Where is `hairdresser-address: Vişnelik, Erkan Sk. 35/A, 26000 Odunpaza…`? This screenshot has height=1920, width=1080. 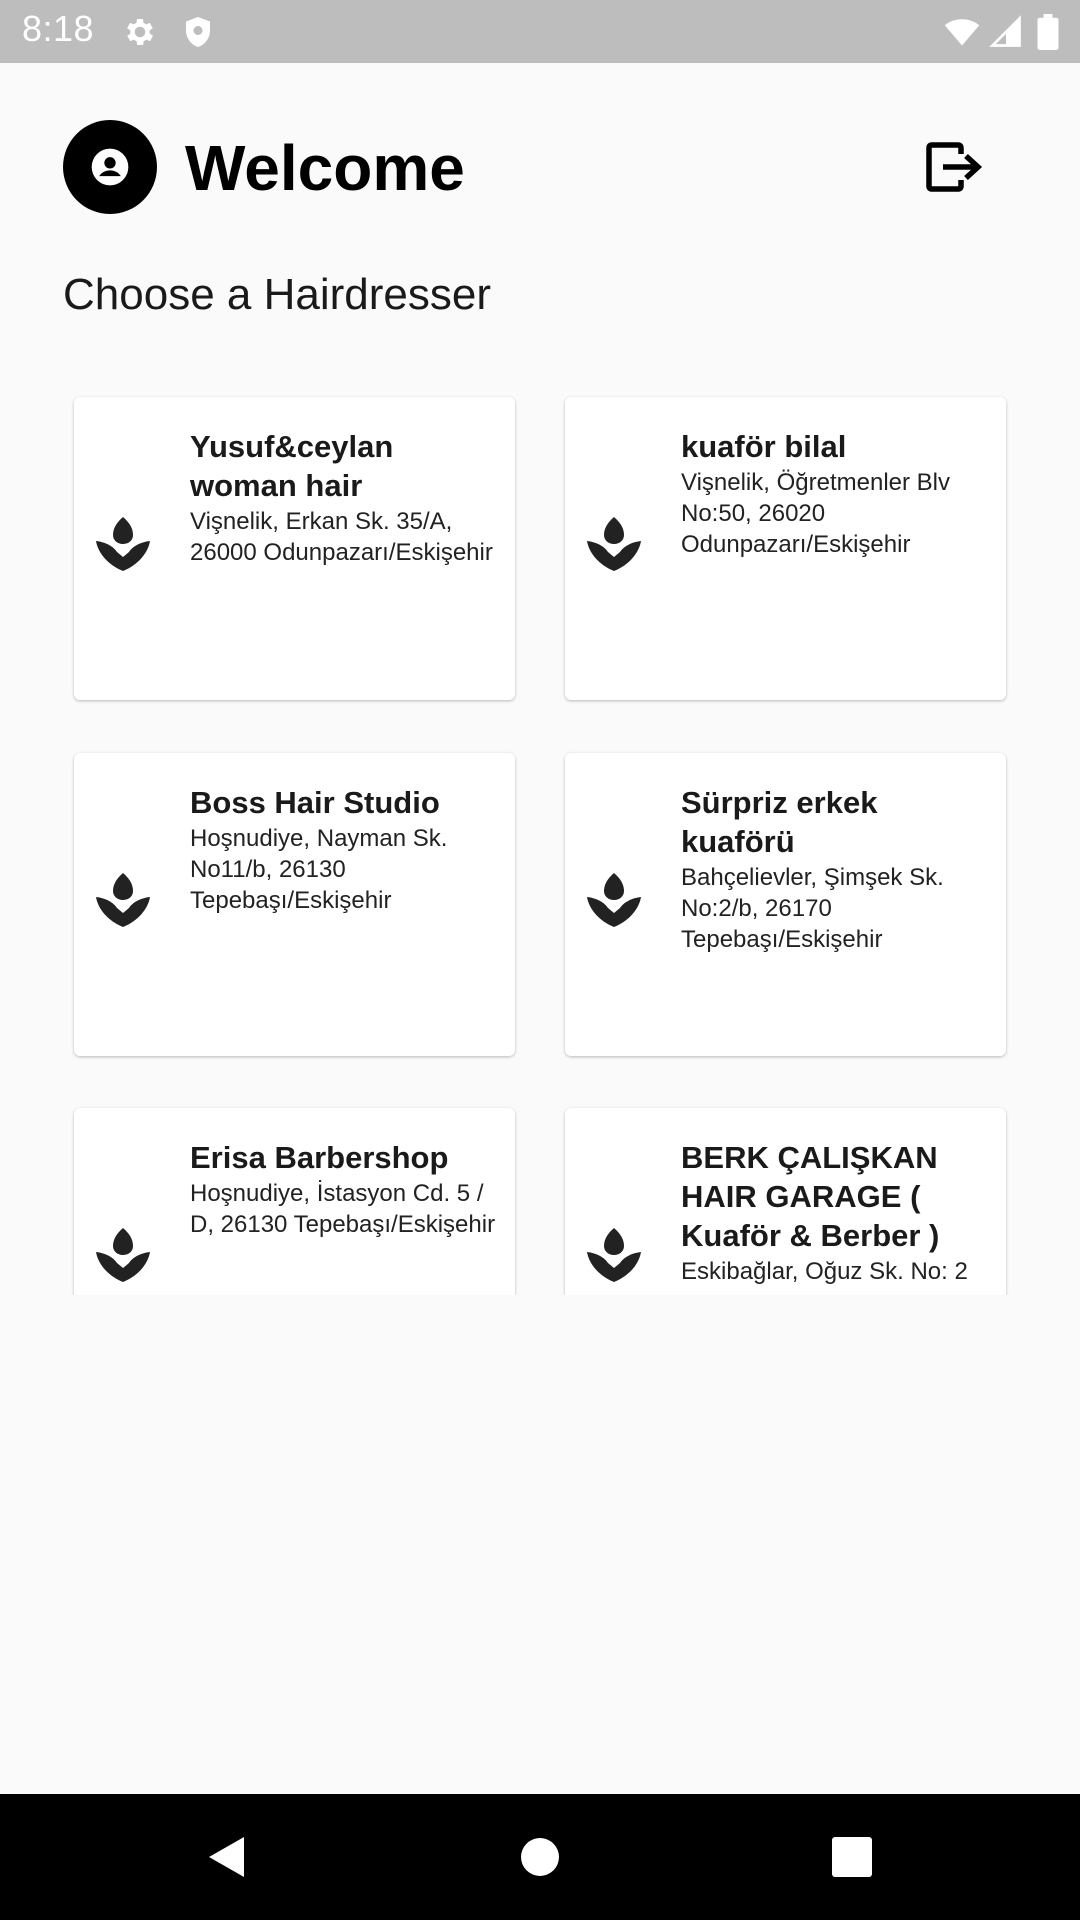
hairdresser-address: Vişnelik, Erkan Sk. 35/A, 26000 Odunpaza… is located at coordinates (341, 537).